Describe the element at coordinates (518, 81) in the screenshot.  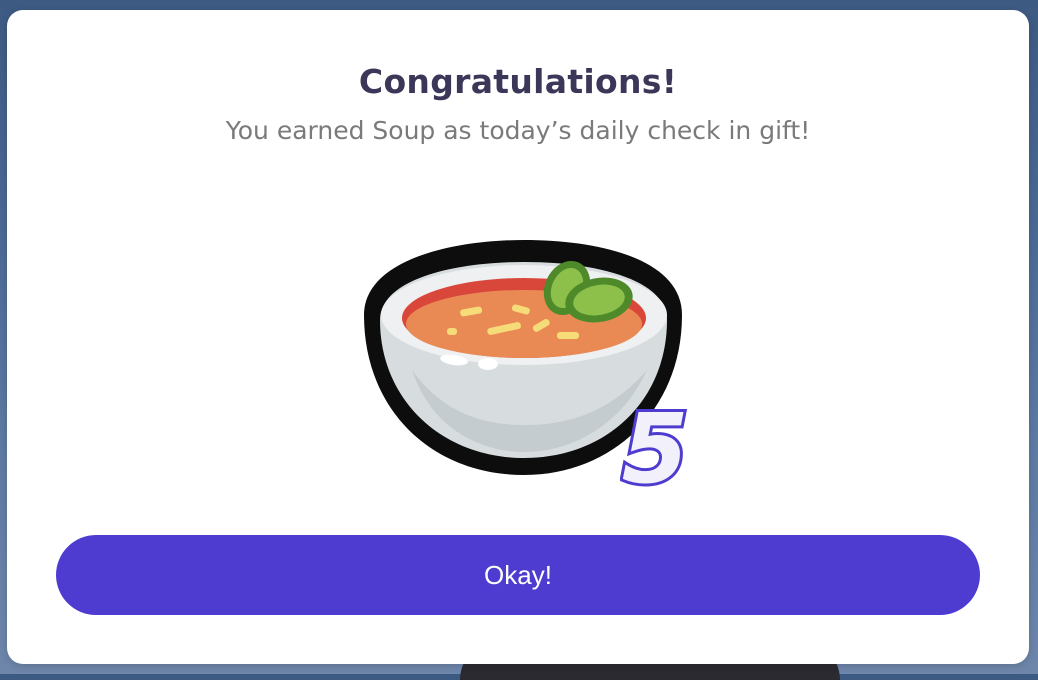
I see `dialog-title: Congratulations!` at that location.